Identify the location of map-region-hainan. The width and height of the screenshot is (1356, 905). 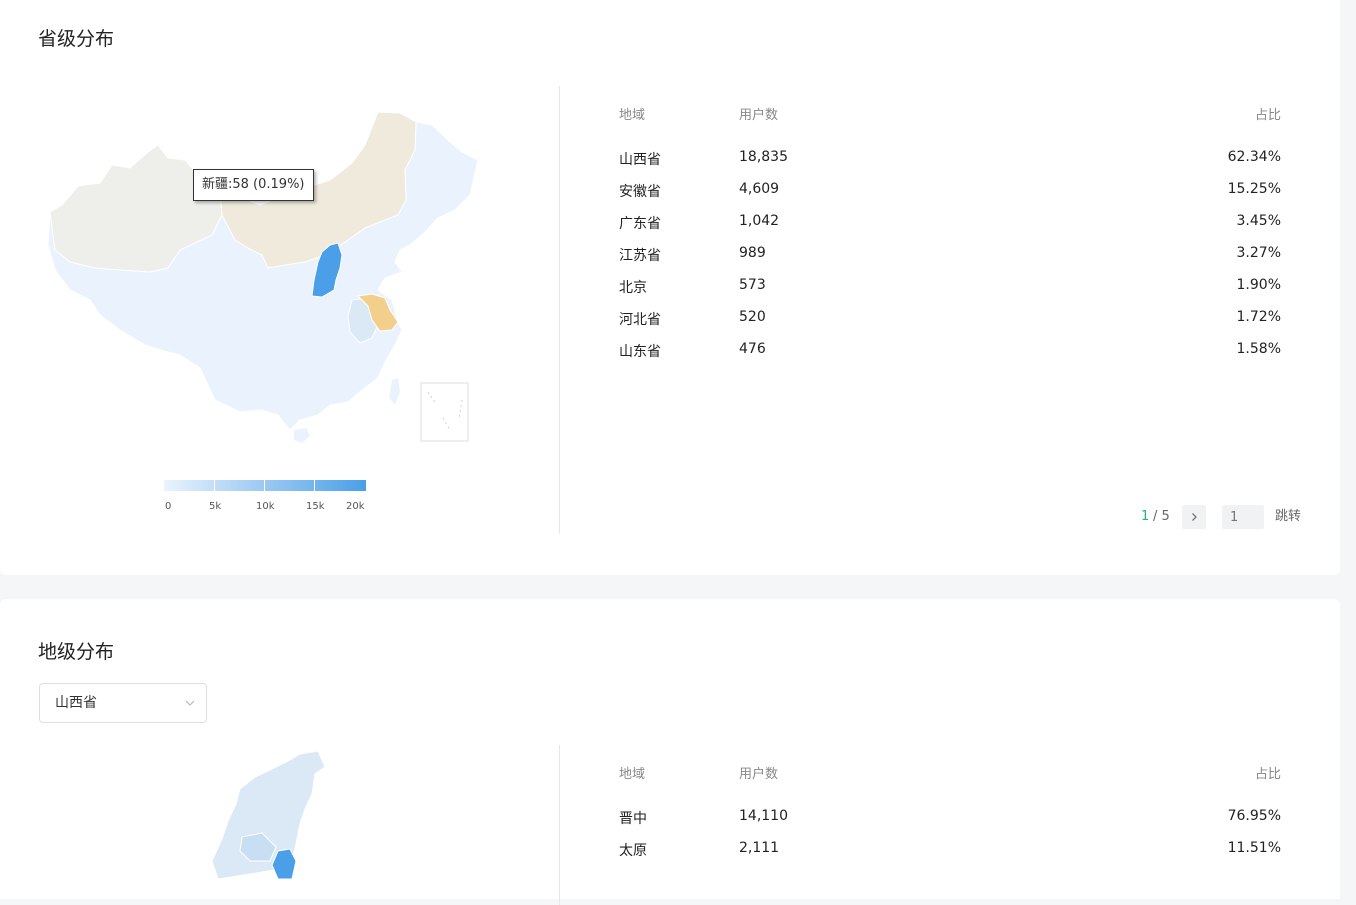
(302, 435).